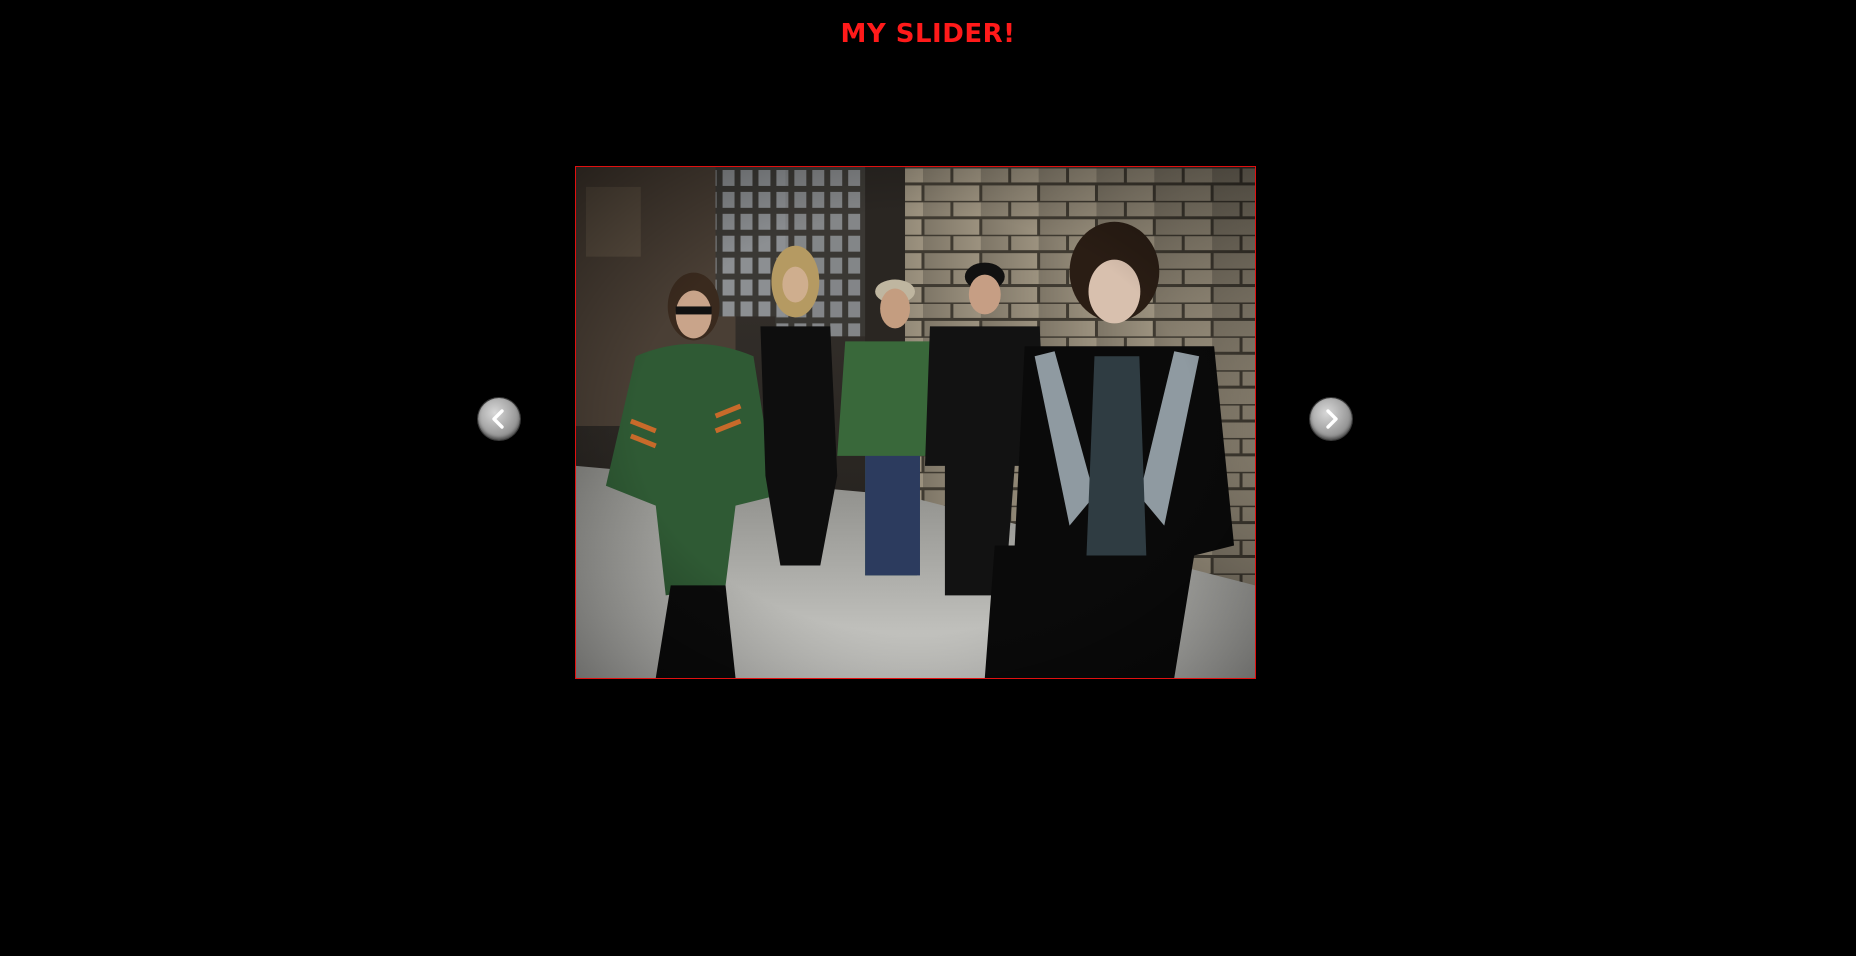  I want to click on previous-slide-button, so click(499, 419).